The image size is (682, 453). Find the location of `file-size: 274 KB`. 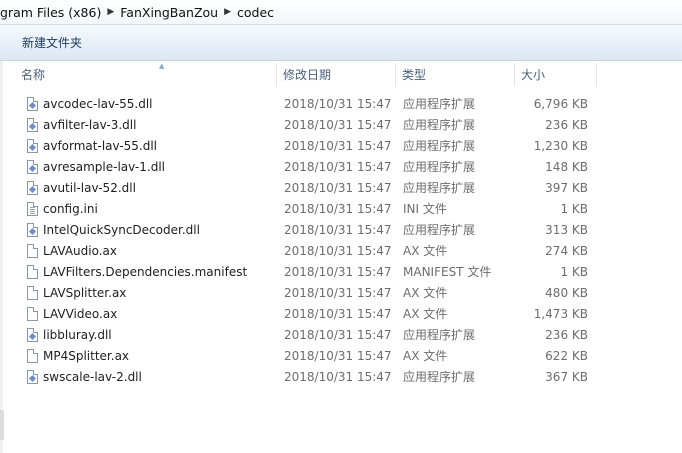

file-size: 274 KB is located at coordinates (566, 251).